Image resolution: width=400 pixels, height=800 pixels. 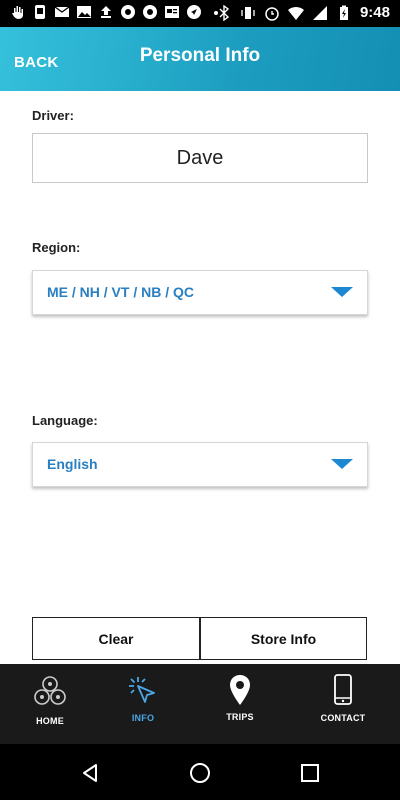 I want to click on tab-trips-label: TRIPS, so click(x=240, y=717).